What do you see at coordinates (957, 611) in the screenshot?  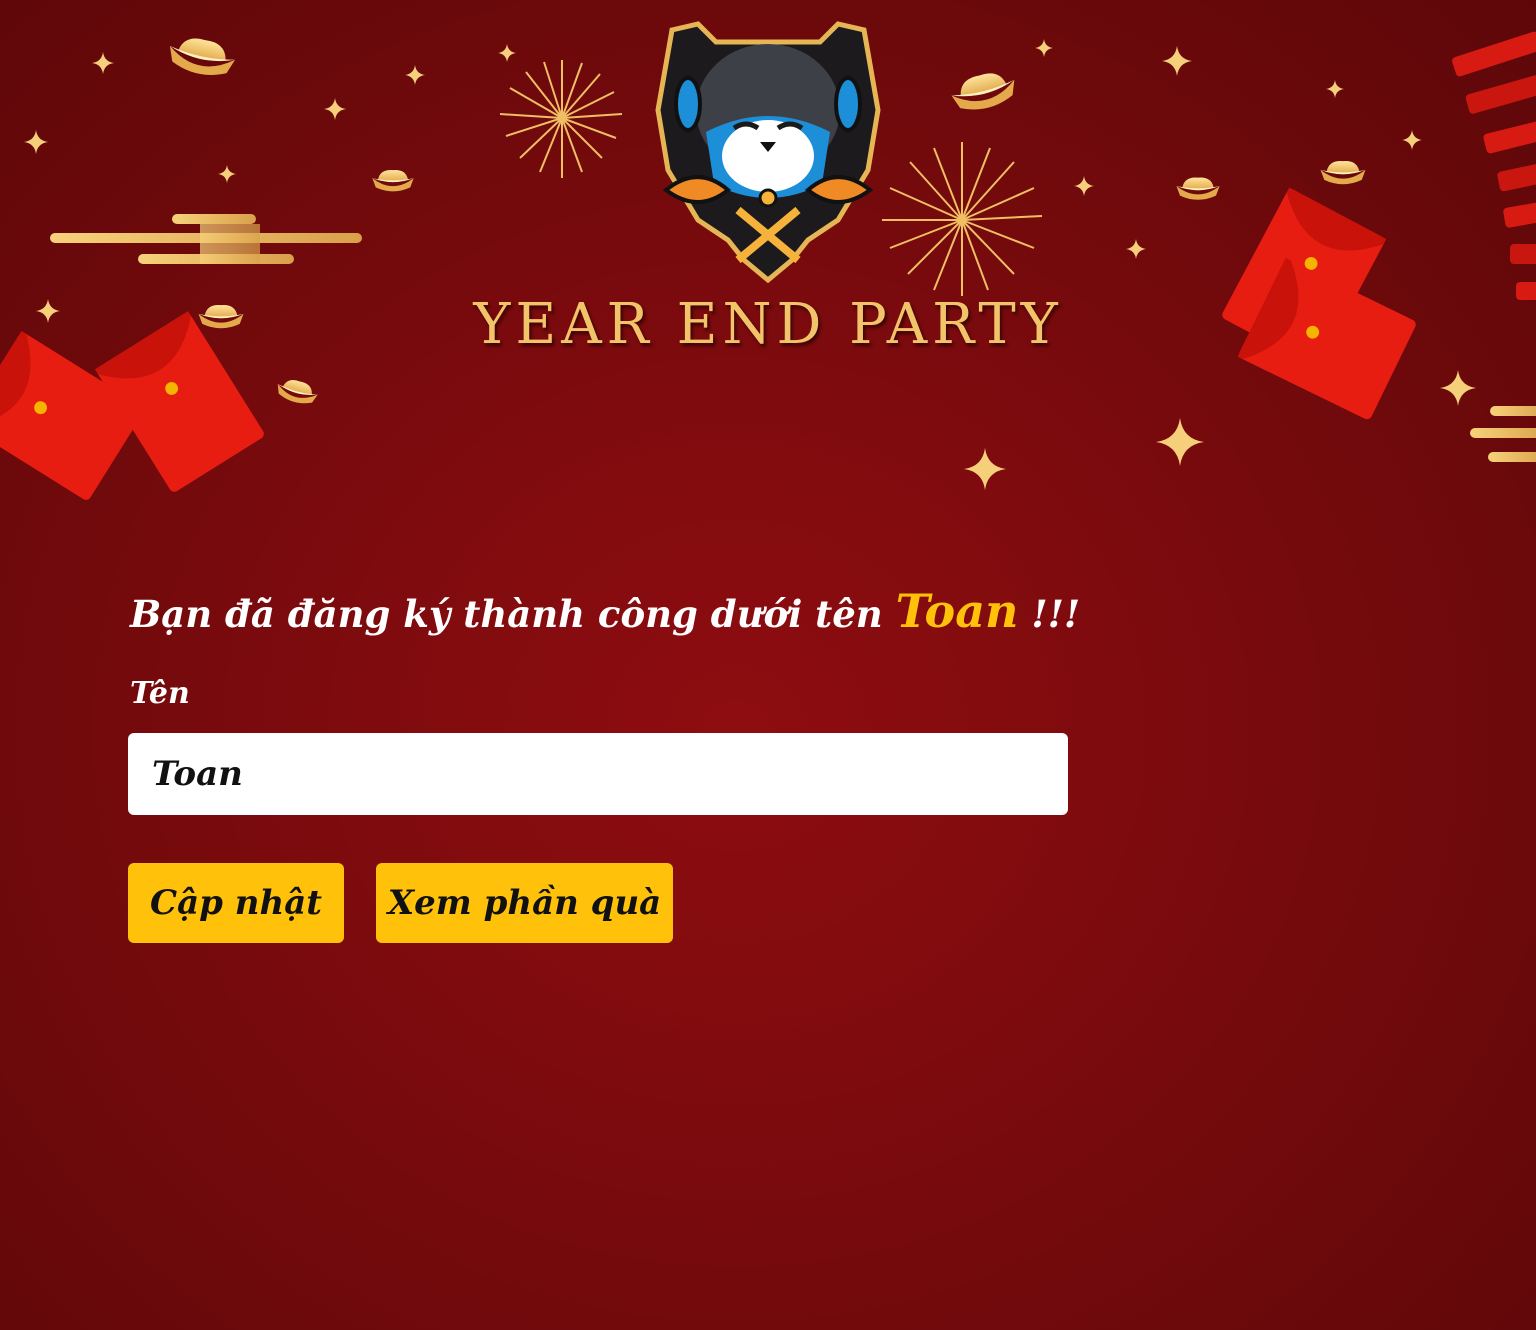 I see `registered-name: Toan` at bounding box center [957, 611].